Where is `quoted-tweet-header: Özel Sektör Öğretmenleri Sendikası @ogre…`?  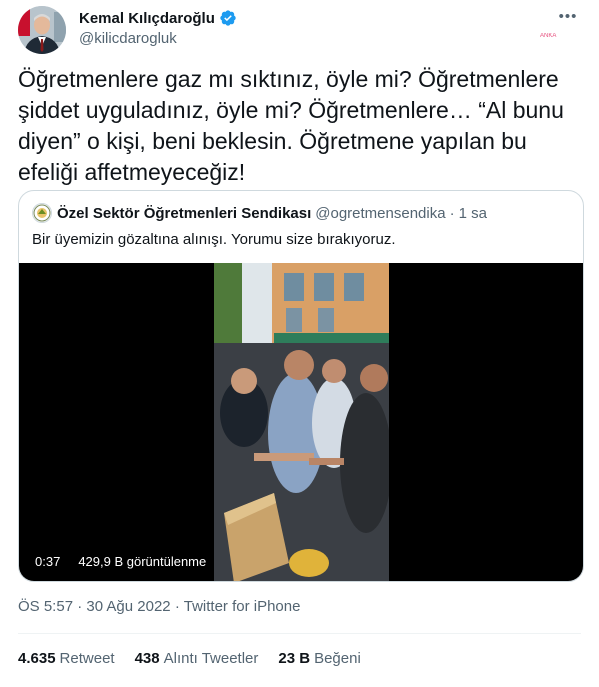
quoted-tweet-header: Özel Sektör Öğretmenleri Sendikası @ogre… is located at coordinates (259, 213).